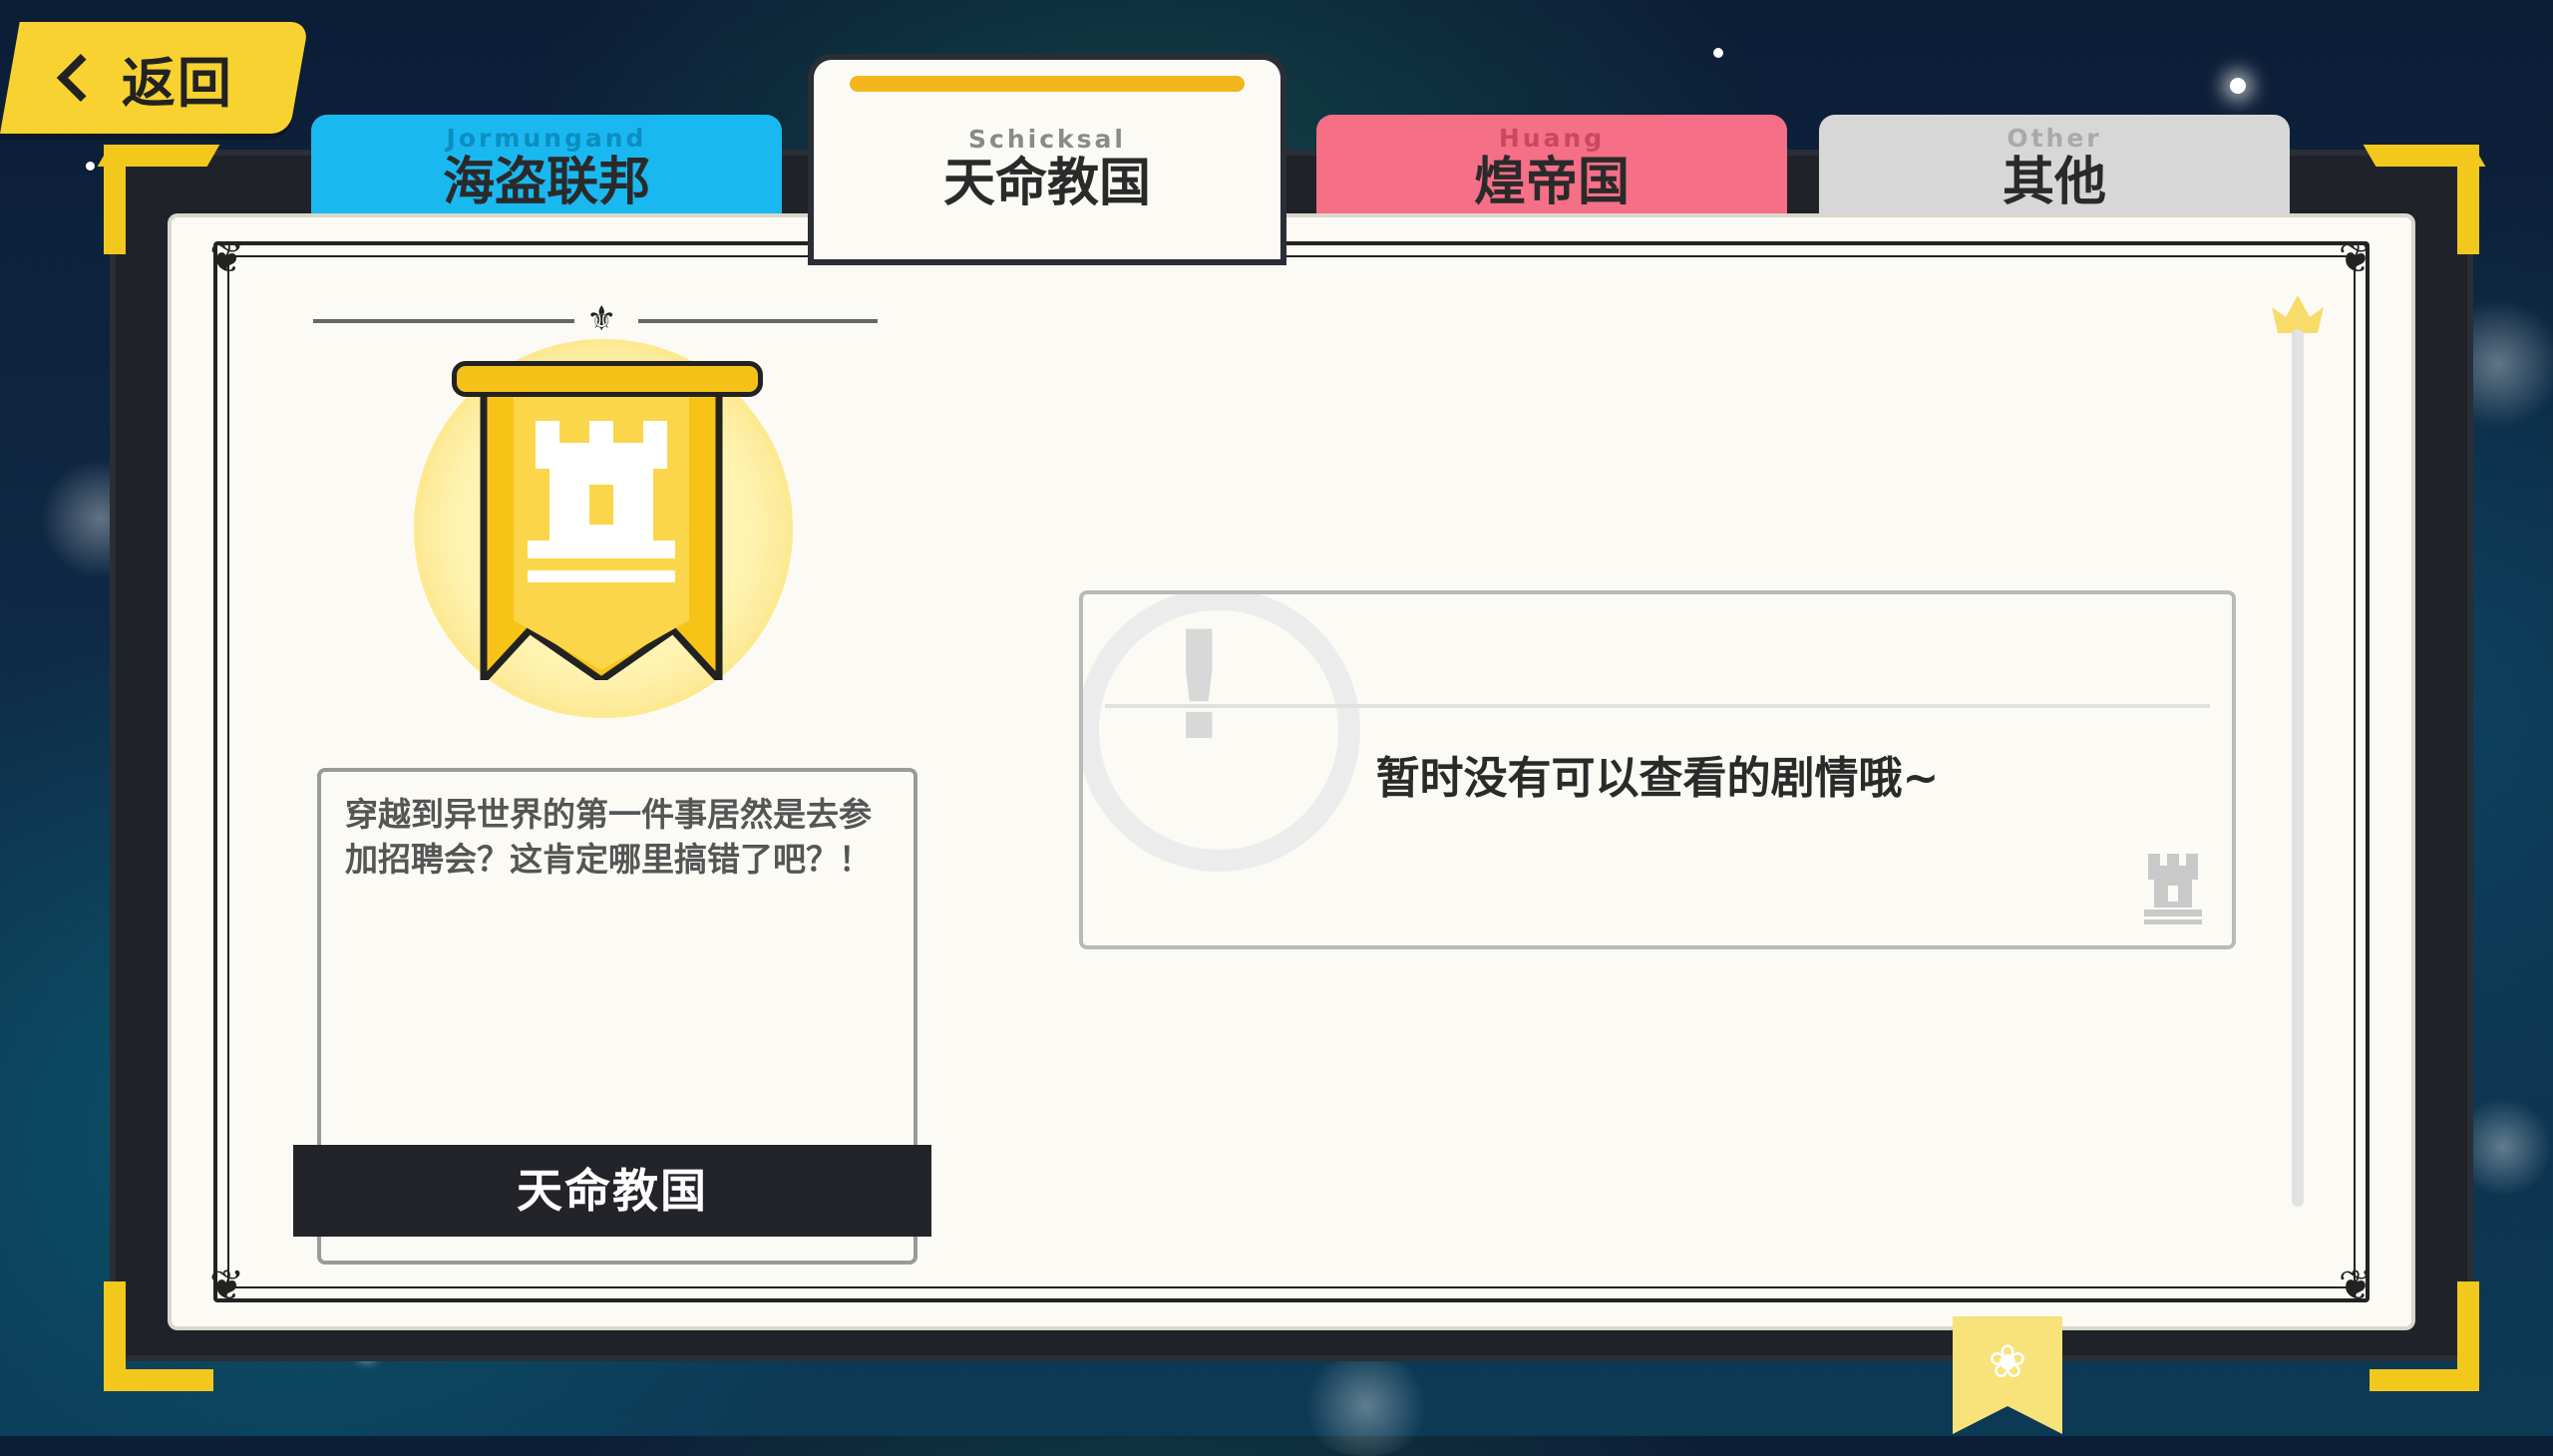  Describe the element at coordinates (2008, 1361) in the screenshot. I see `lotus-icon: ❀` at that location.